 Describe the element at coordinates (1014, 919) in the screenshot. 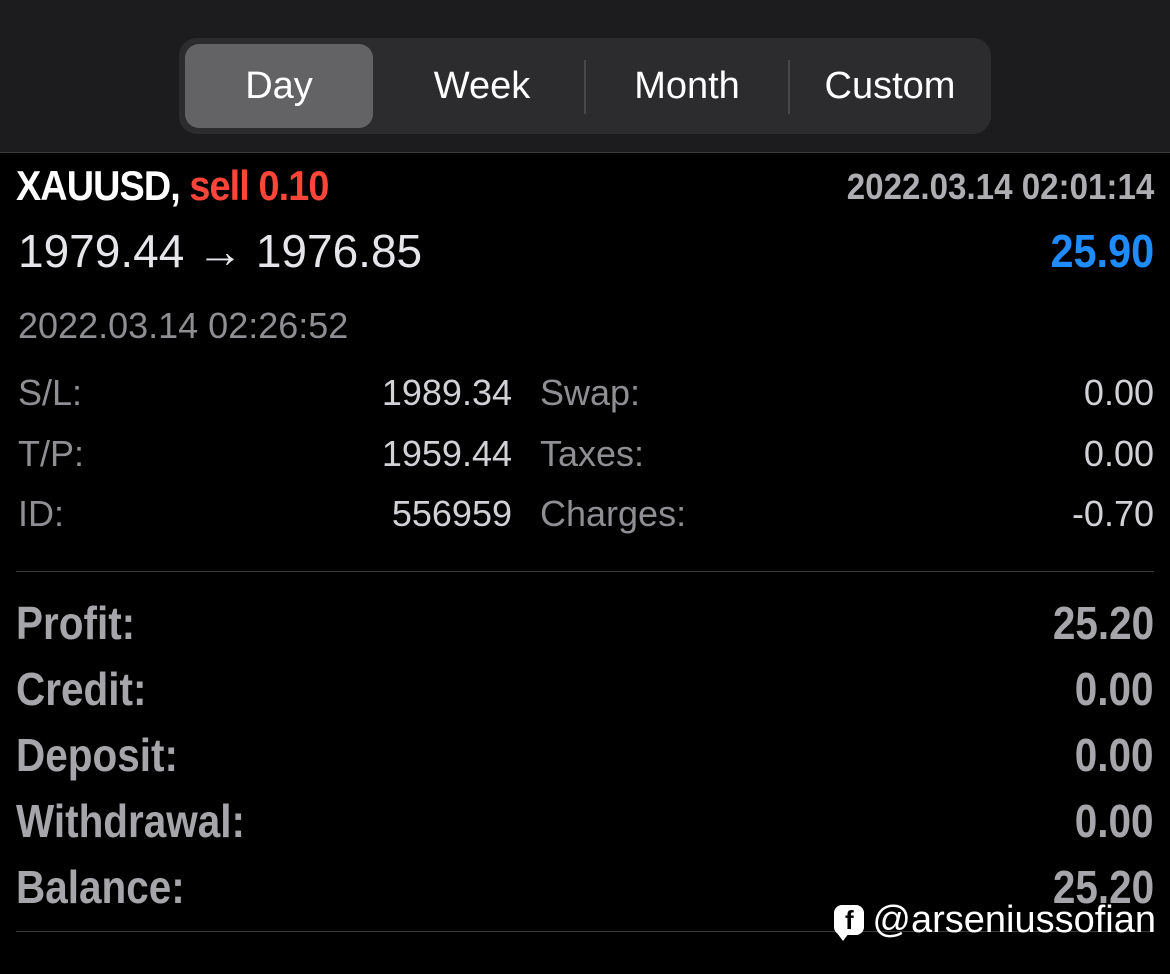

I see `watermark-handle: @arseniussofian` at that location.